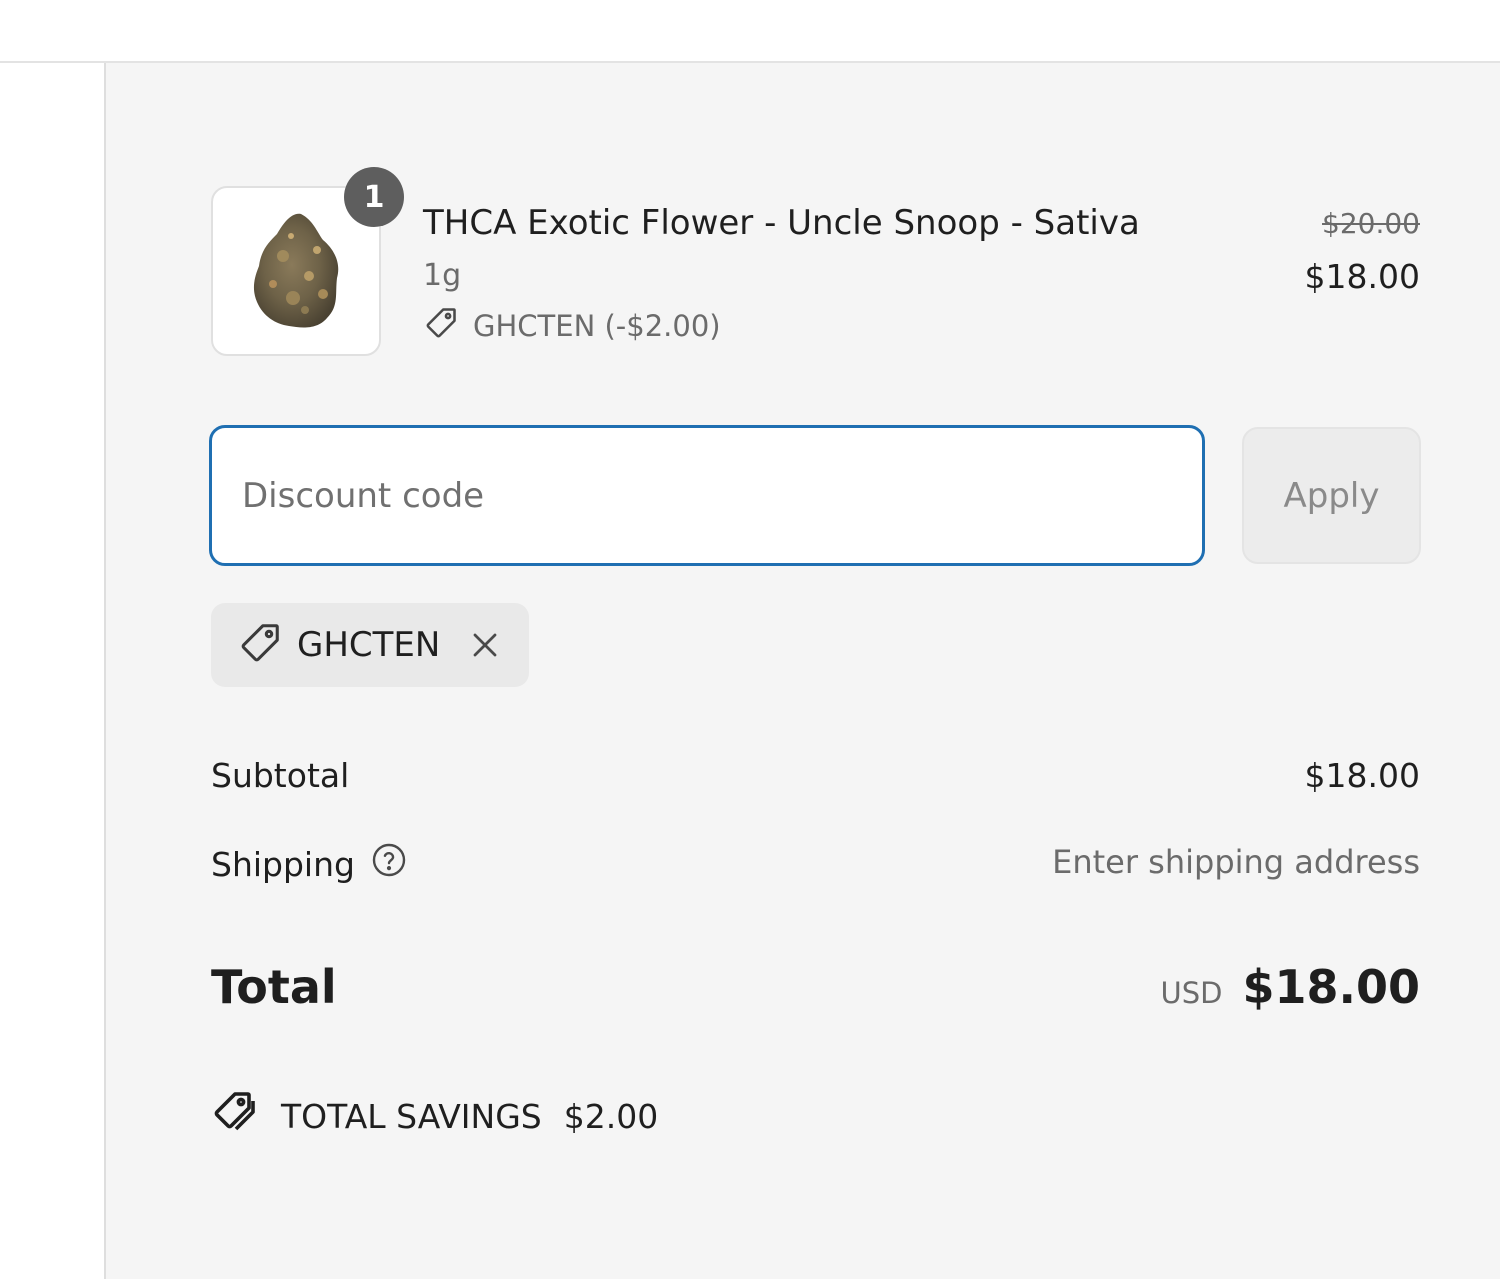 The width and height of the screenshot is (1500, 1279). I want to click on header-bar, so click(750, 31).